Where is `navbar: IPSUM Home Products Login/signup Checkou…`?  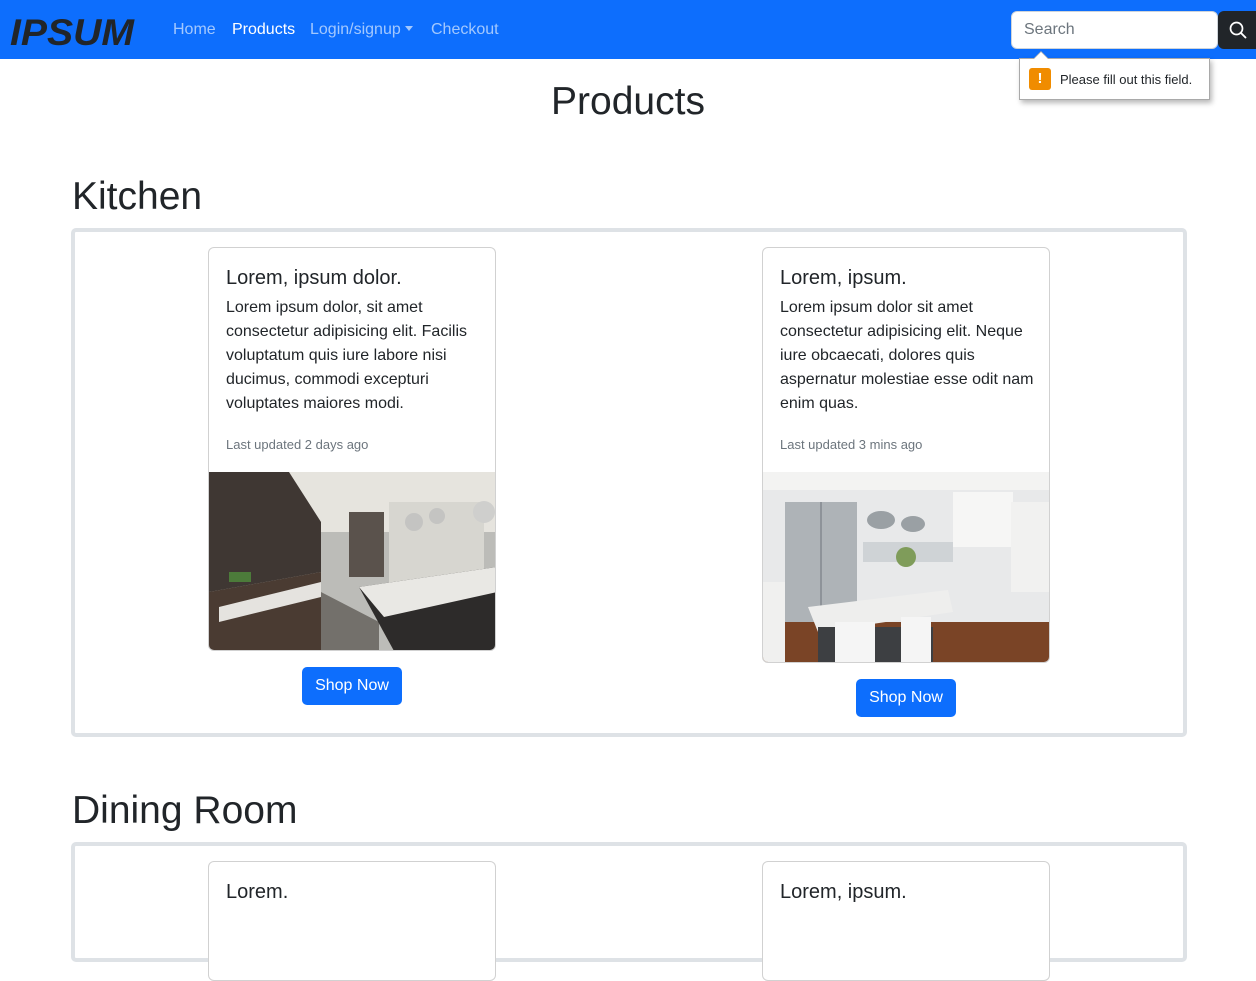 navbar: IPSUM Home Products Login/signup Checkou… is located at coordinates (628, 29).